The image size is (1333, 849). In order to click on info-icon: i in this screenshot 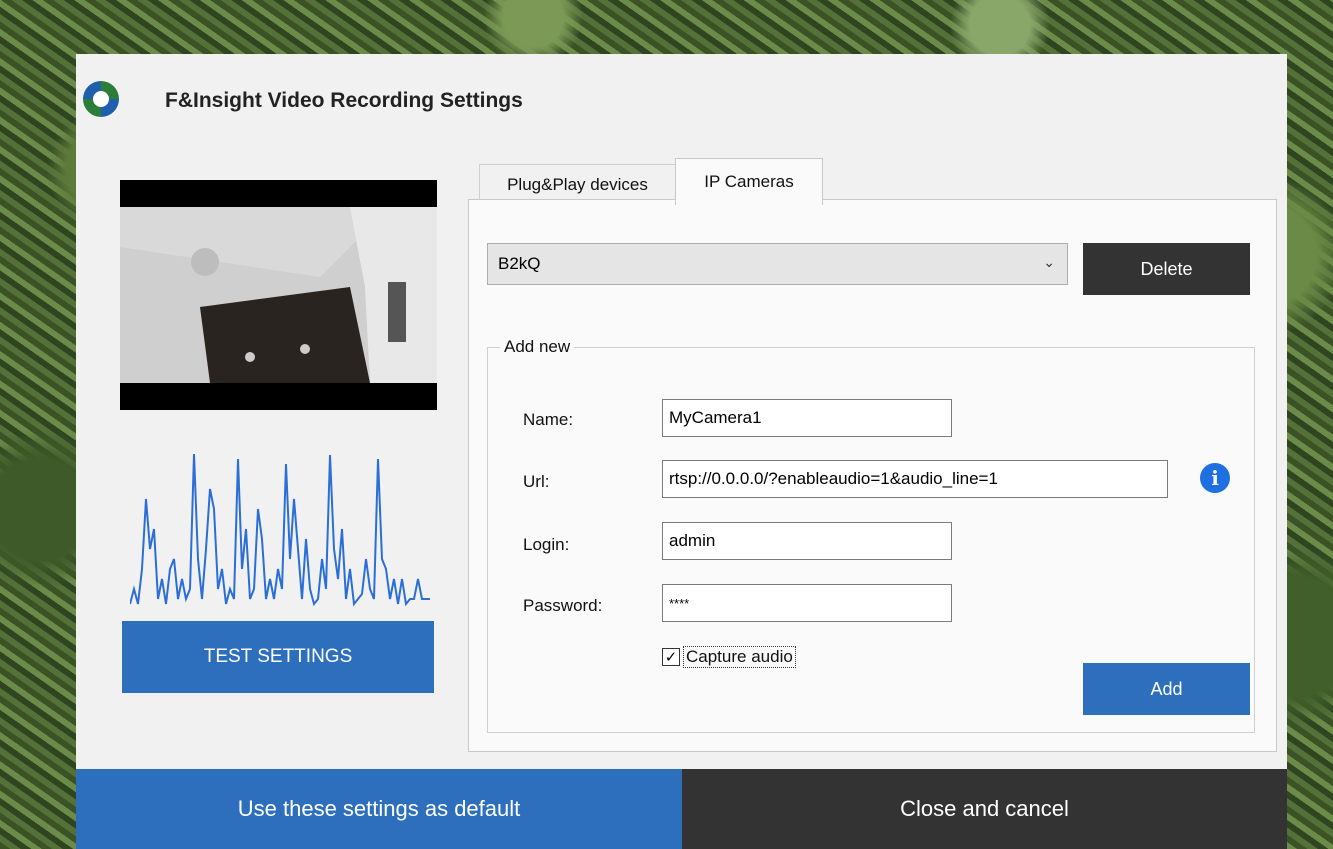, I will do `click(1215, 478)`.